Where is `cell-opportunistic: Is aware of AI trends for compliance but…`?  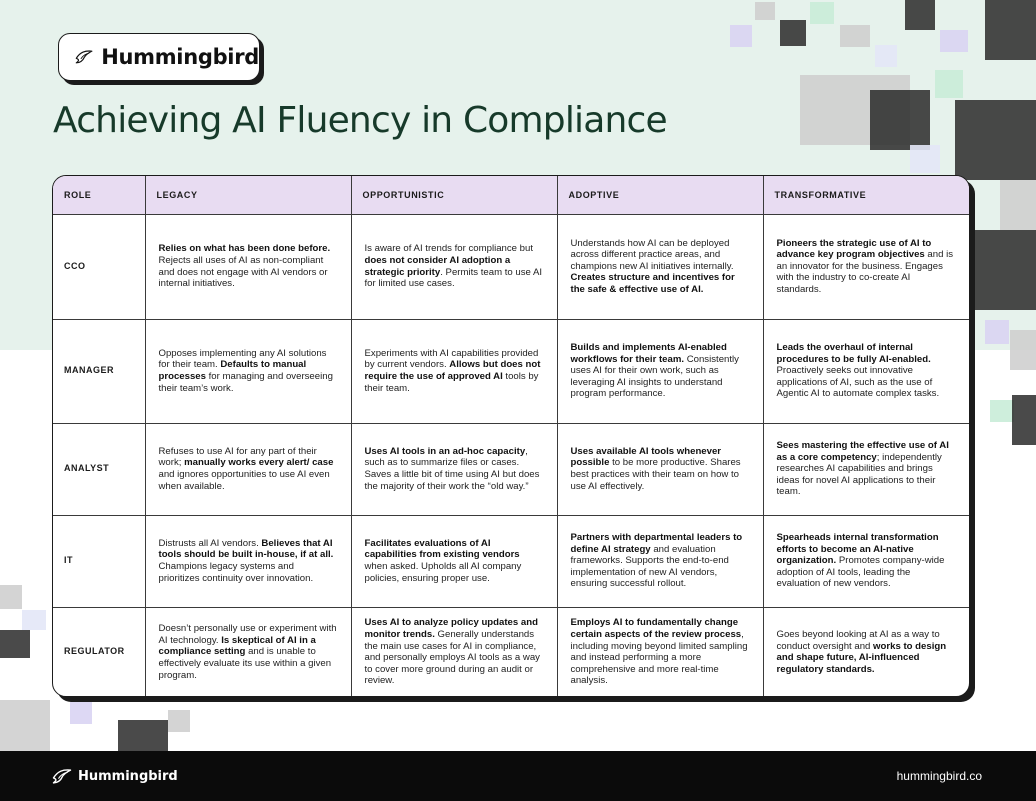 cell-opportunistic: Is aware of AI trends for compliance but… is located at coordinates (454, 267).